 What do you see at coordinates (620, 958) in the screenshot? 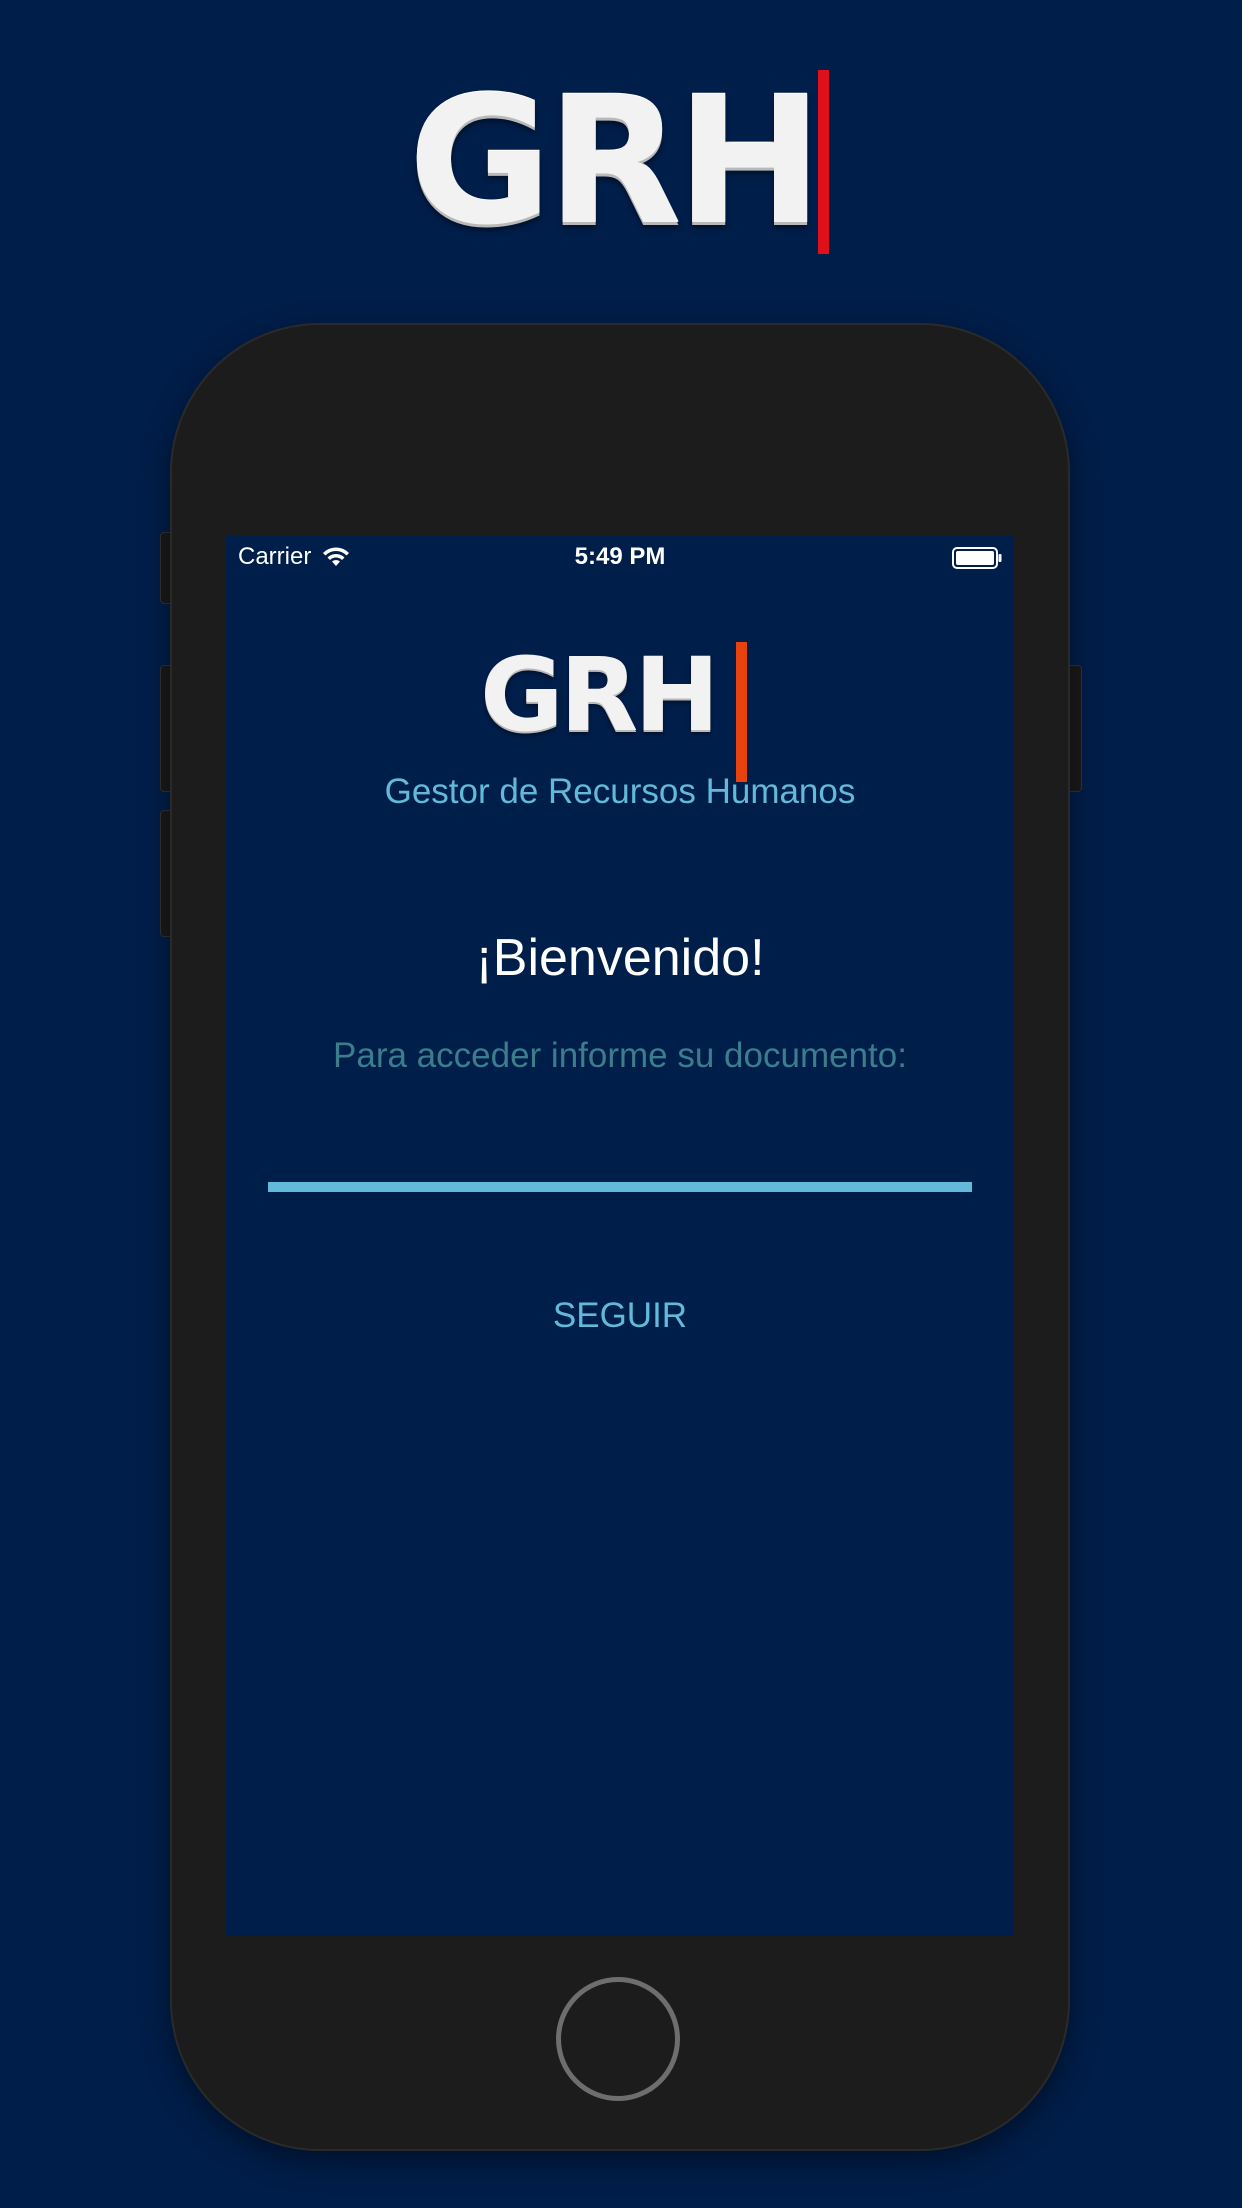
I see `welcome-heading: ¡Bienvenido!` at bounding box center [620, 958].